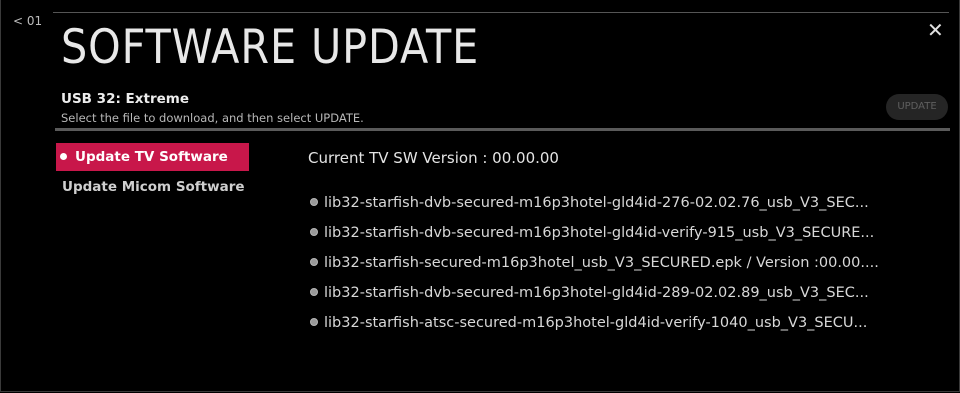  I want to click on top-divider, so click(501, 12).